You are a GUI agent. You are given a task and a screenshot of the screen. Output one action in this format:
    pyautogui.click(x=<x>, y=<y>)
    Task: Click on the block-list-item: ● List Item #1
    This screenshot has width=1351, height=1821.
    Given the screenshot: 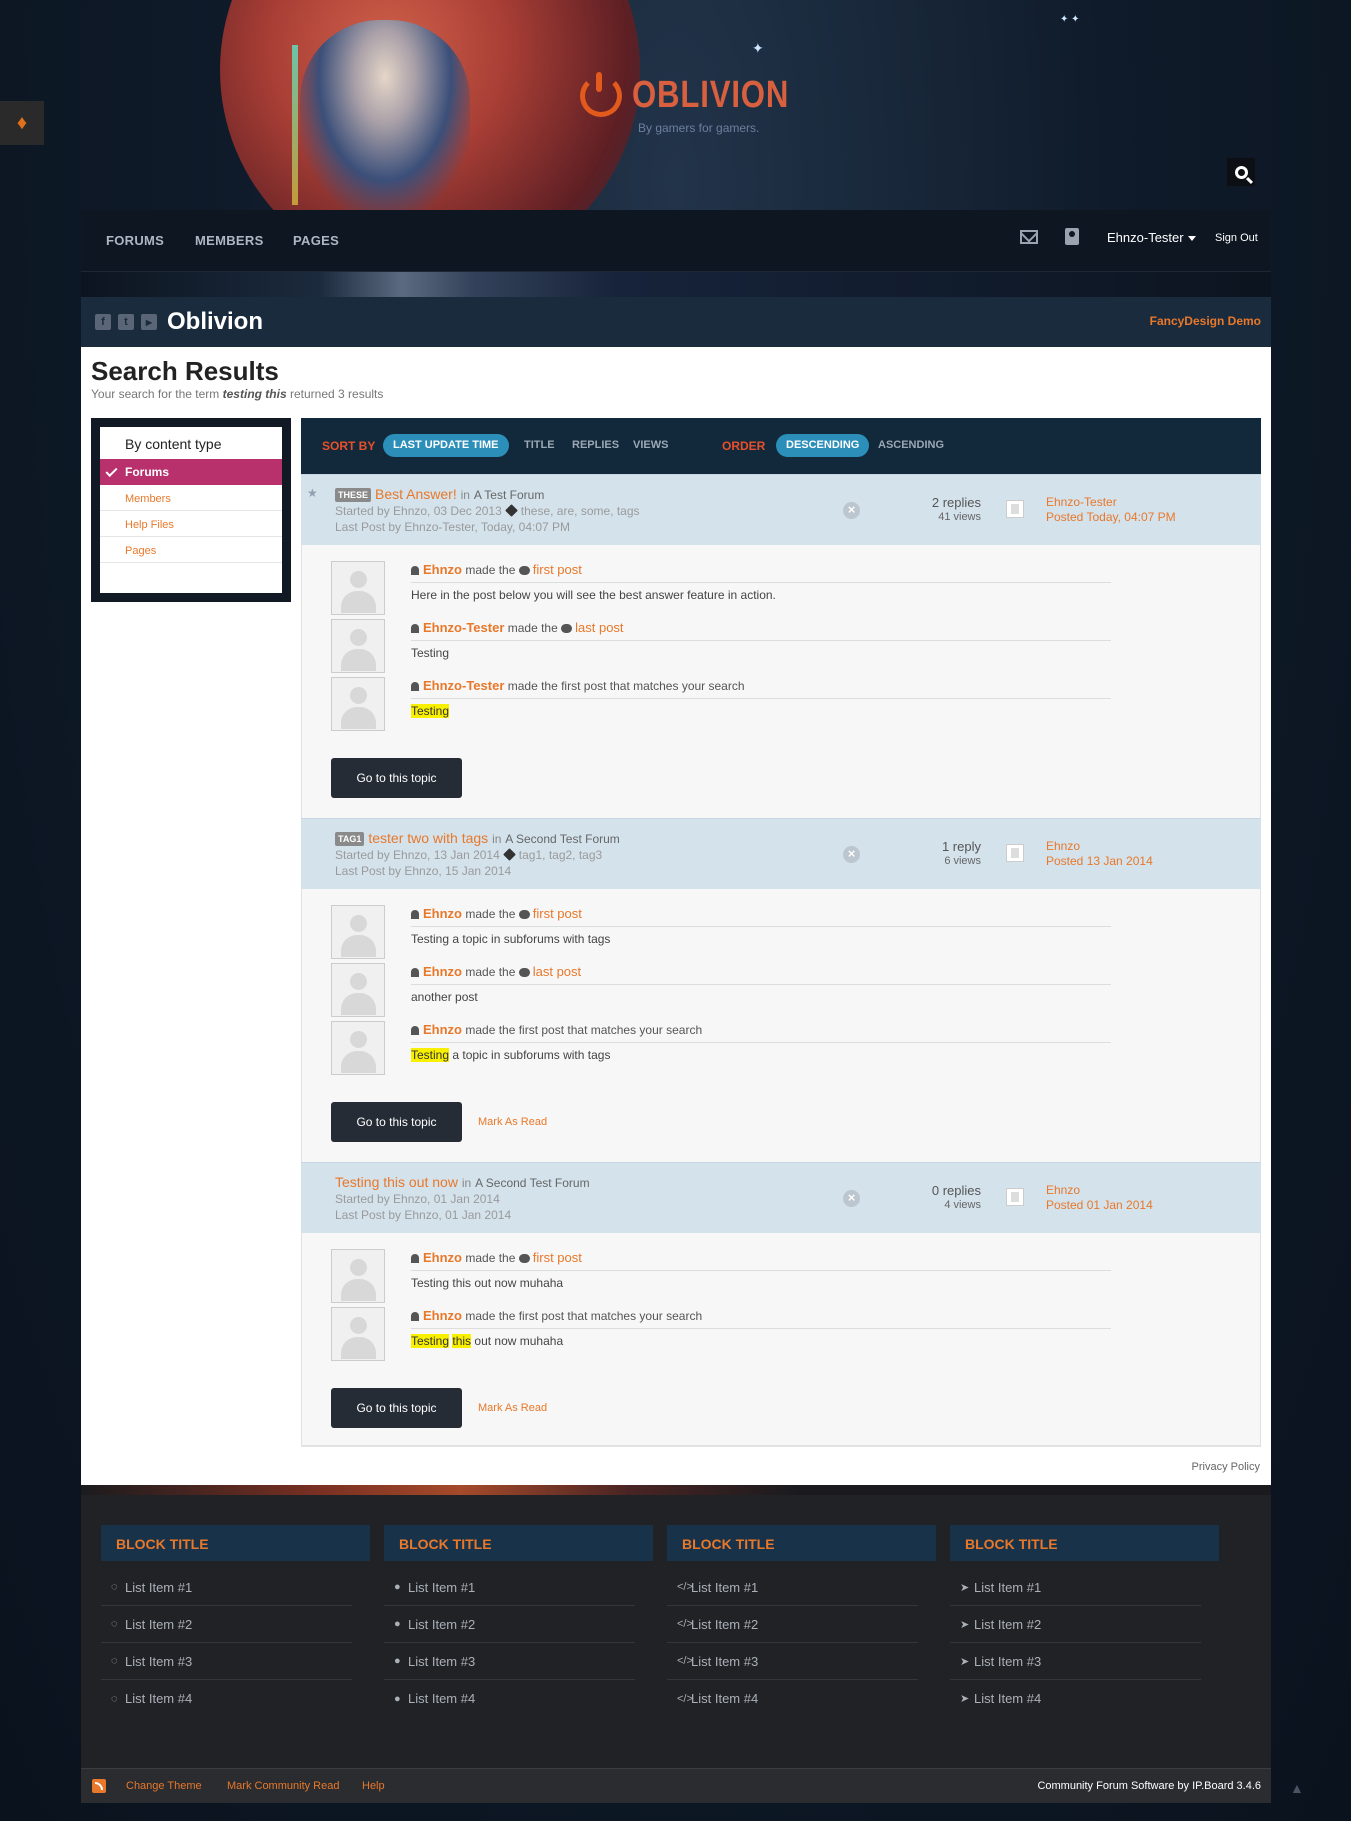 What is the action you would take?
    pyautogui.click(x=509, y=1587)
    